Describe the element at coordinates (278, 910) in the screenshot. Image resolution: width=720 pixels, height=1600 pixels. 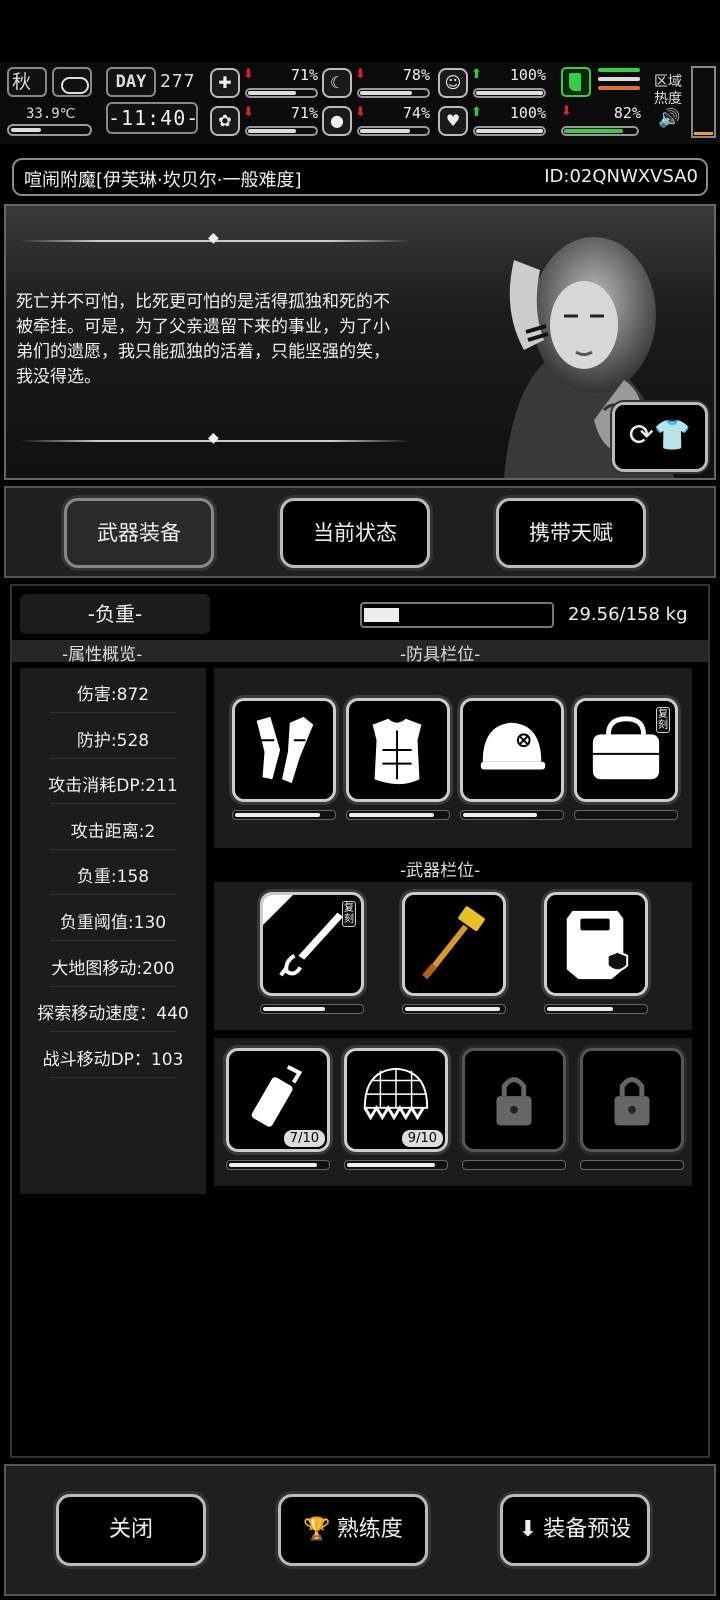
I see `paw-corner-icon` at that location.